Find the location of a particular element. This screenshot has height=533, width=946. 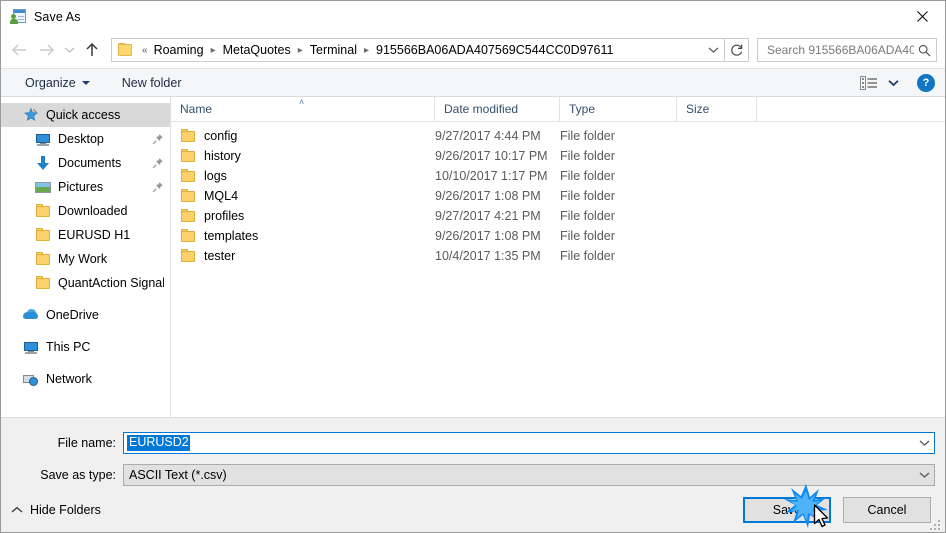

close-button is located at coordinates (922, 16).